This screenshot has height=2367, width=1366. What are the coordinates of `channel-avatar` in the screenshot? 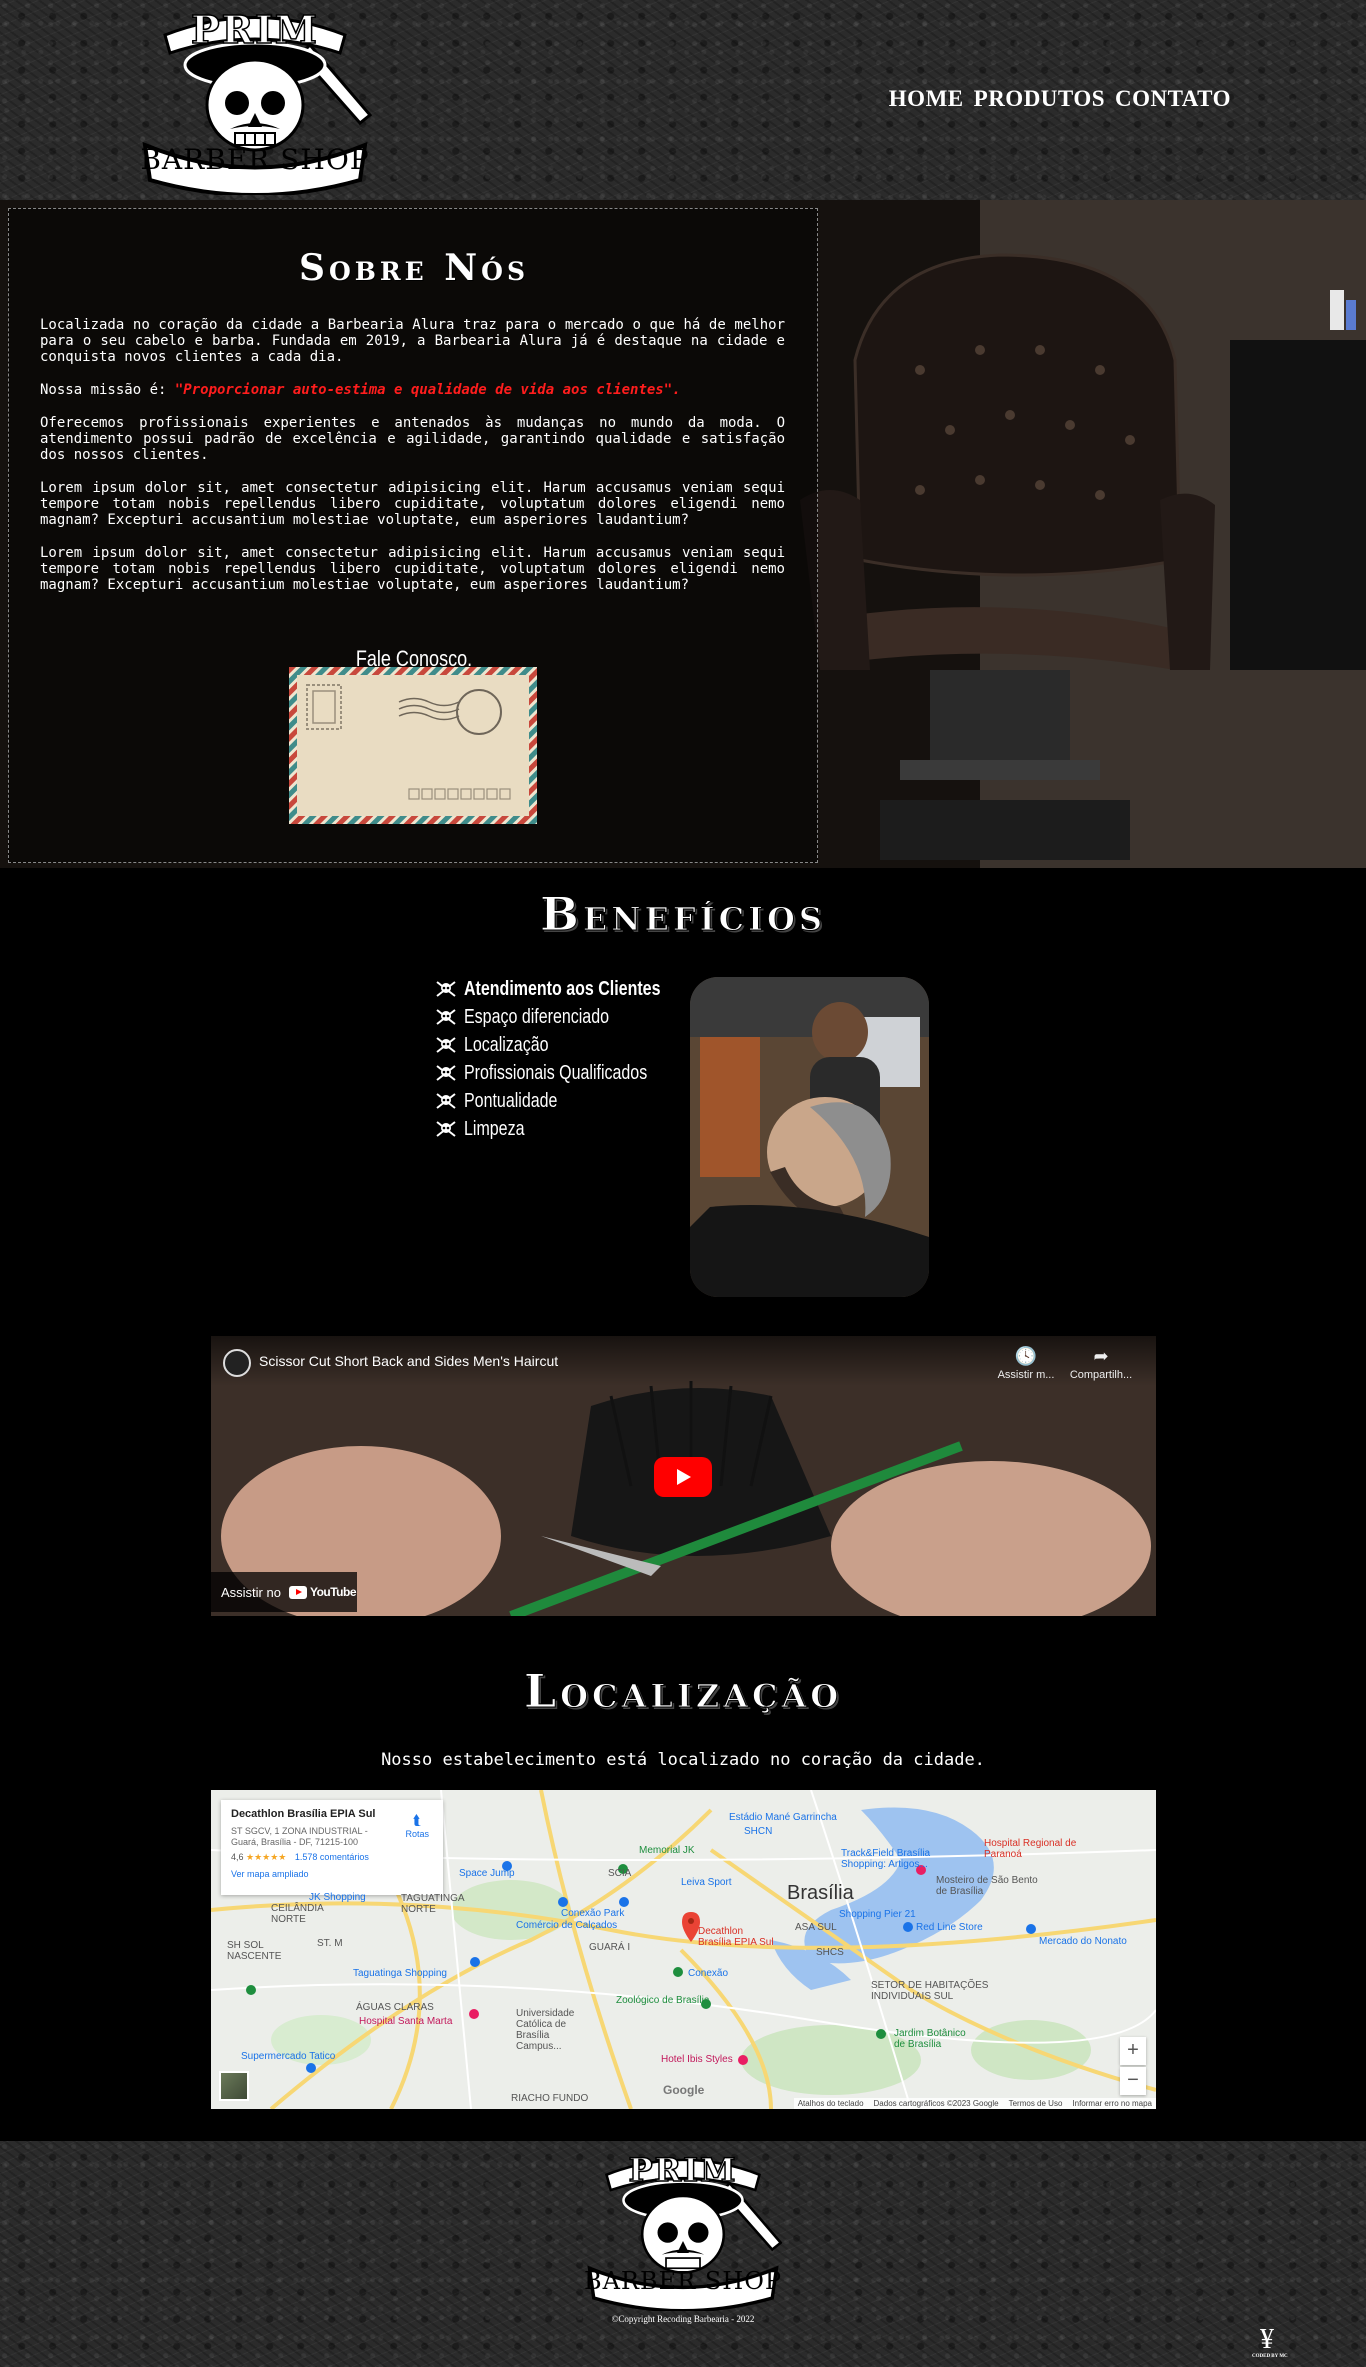 It's located at (237, 1363).